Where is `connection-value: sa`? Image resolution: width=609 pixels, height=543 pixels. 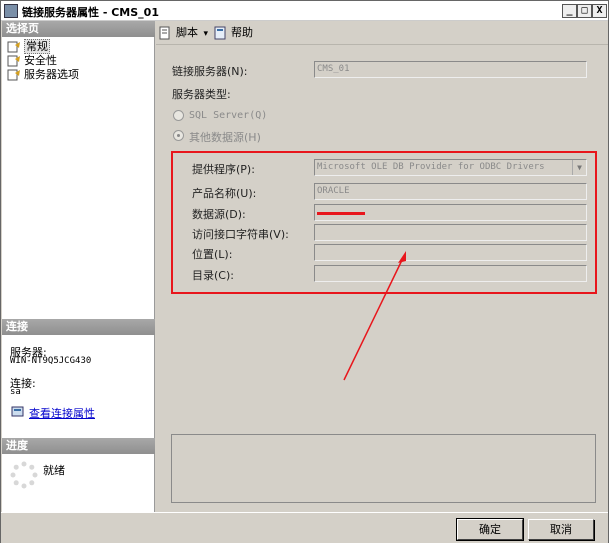
connection-value: sa is located at coordinates (15, 392).